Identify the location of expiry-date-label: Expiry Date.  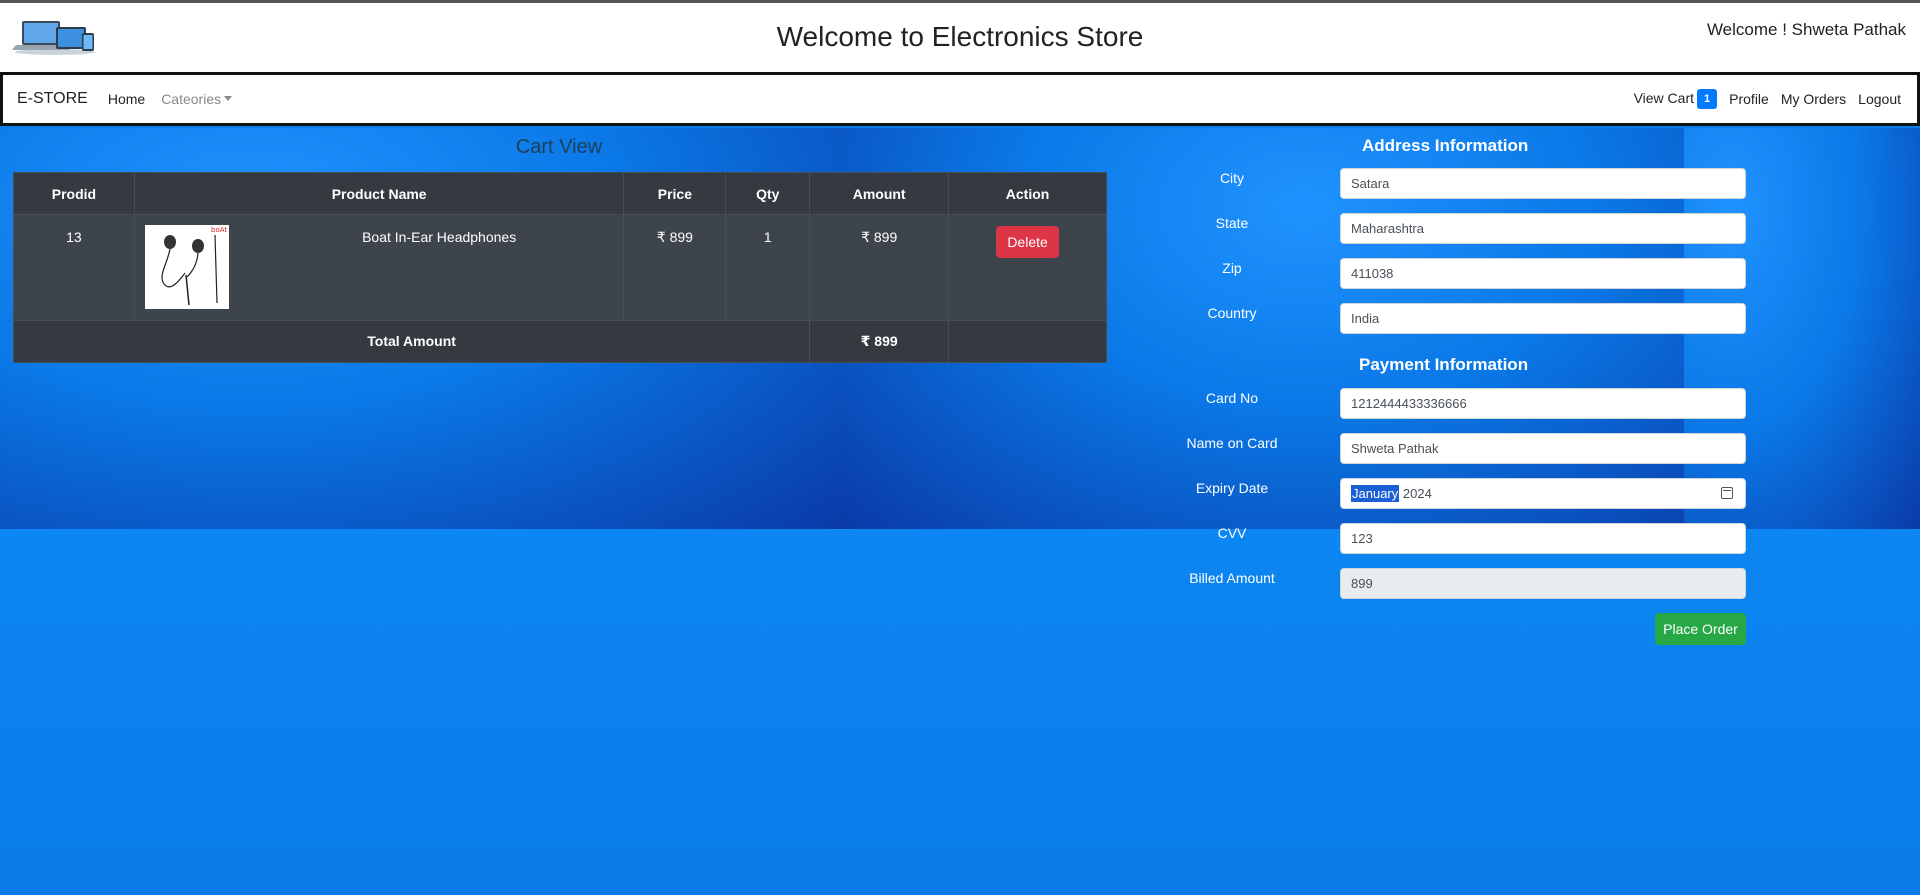
(1232, 488).